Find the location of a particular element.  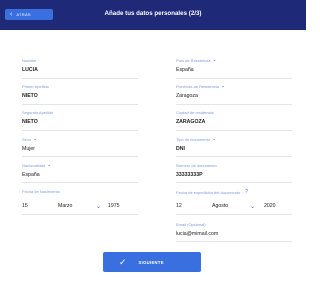

fecha-expedicion-field: Fecha de expedición del documento ? is located at coordinates (237, 192).